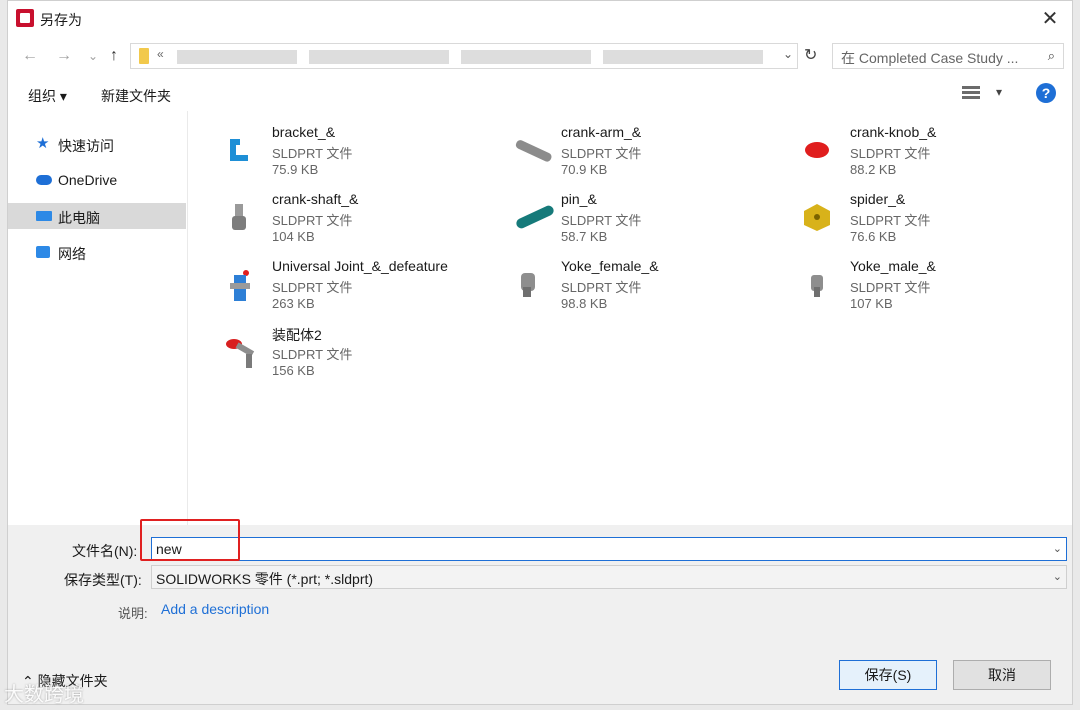 This screenshot has height=710, width=1080. Describe the element at coordinates (971, 93) in the screenshot. I see `view-options-icon` at that location.